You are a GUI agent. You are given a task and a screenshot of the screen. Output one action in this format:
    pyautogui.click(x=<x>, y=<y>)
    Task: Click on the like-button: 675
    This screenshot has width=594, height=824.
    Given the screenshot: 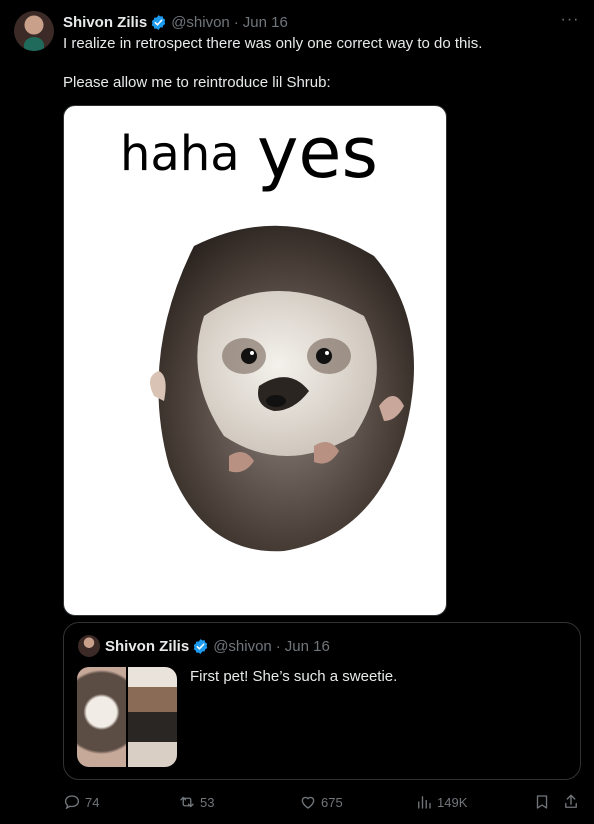 What is the action you would take?
    pyautogui.click(x=321, y=802)
    